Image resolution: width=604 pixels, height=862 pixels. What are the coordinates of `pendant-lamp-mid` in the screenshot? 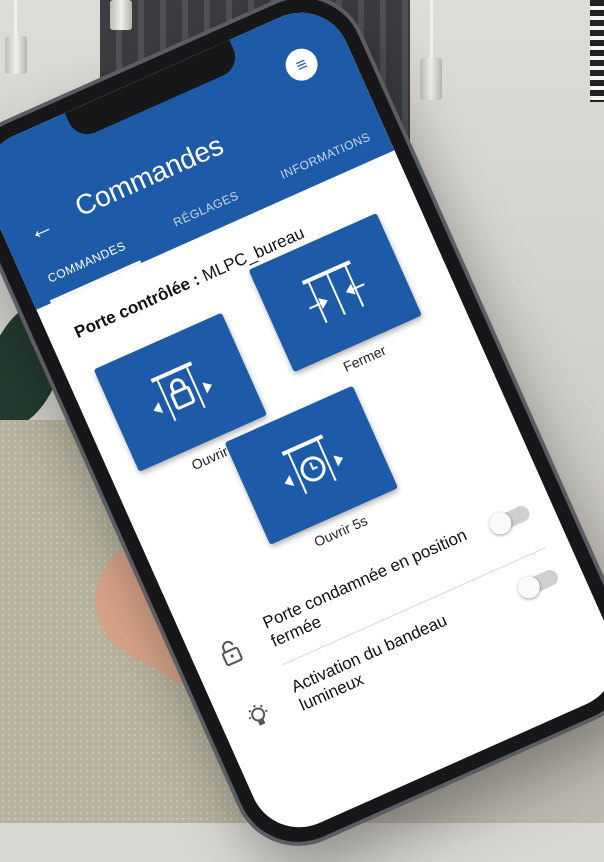 It's located at (121, 15).